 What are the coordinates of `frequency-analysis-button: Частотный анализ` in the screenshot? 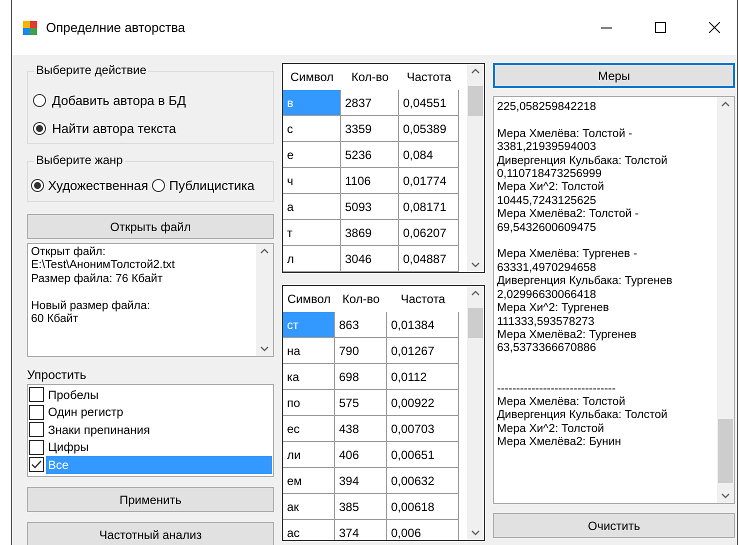 It's located at (150, 533).